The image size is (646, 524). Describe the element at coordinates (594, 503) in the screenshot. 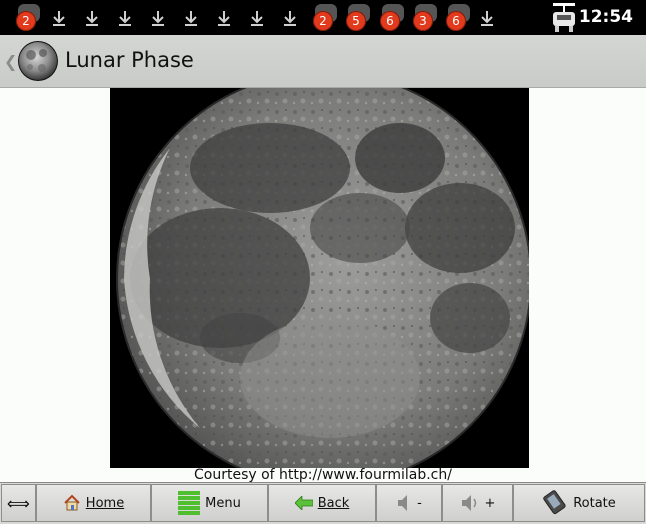

I see `rotate-label: Rotate` at that location.